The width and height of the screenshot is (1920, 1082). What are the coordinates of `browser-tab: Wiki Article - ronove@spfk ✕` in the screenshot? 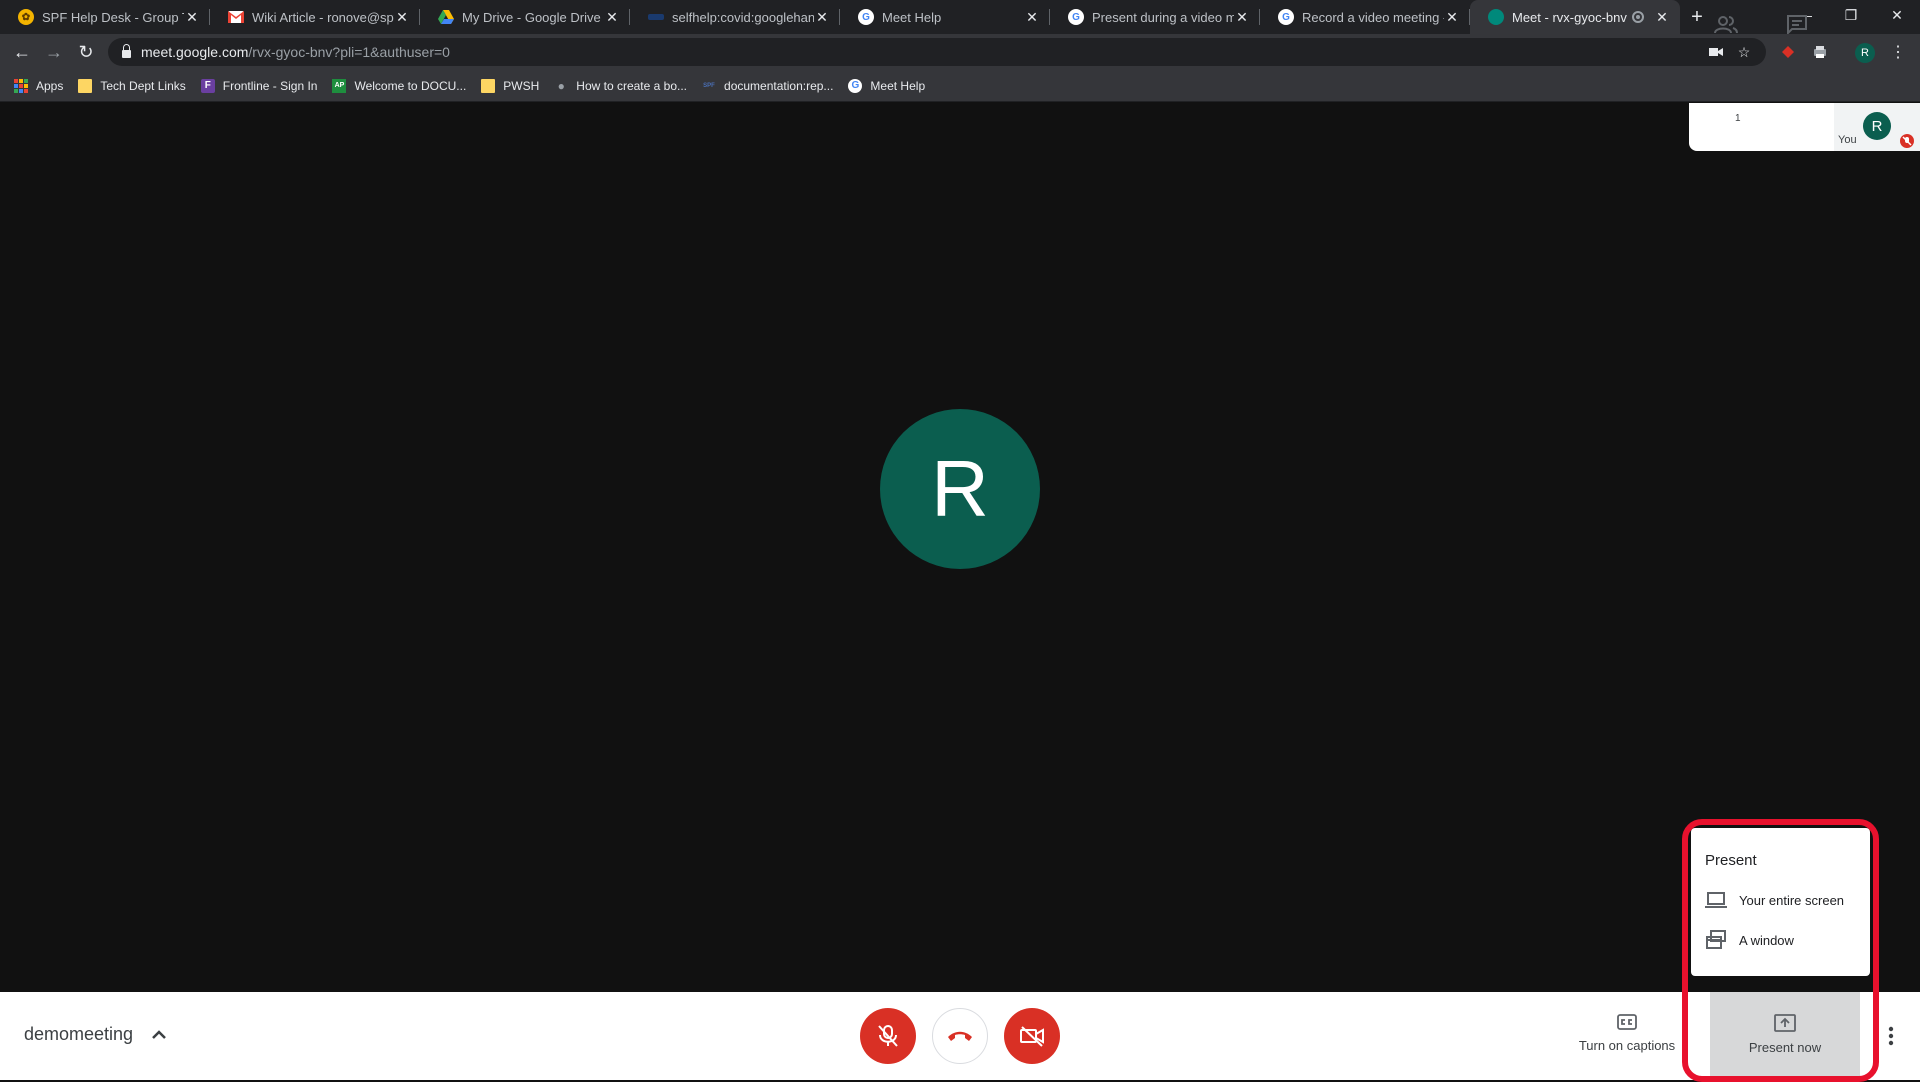 It's located at (315, 17).